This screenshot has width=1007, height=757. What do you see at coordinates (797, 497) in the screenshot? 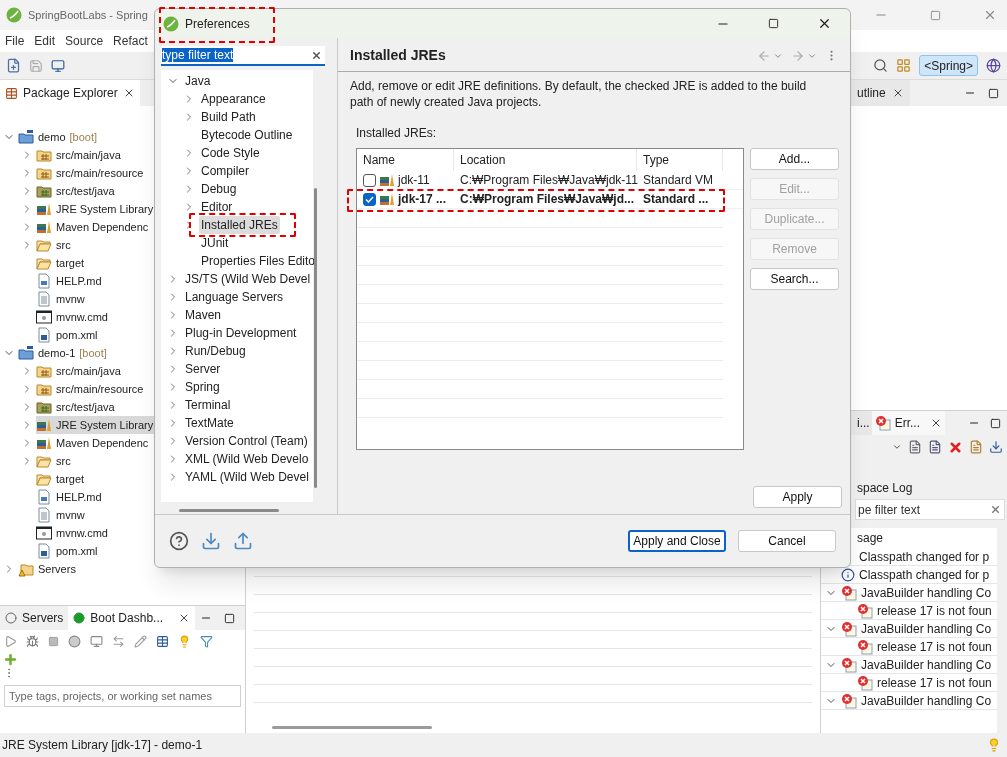
I see `button: Apply` at bounding box center [797, 497].